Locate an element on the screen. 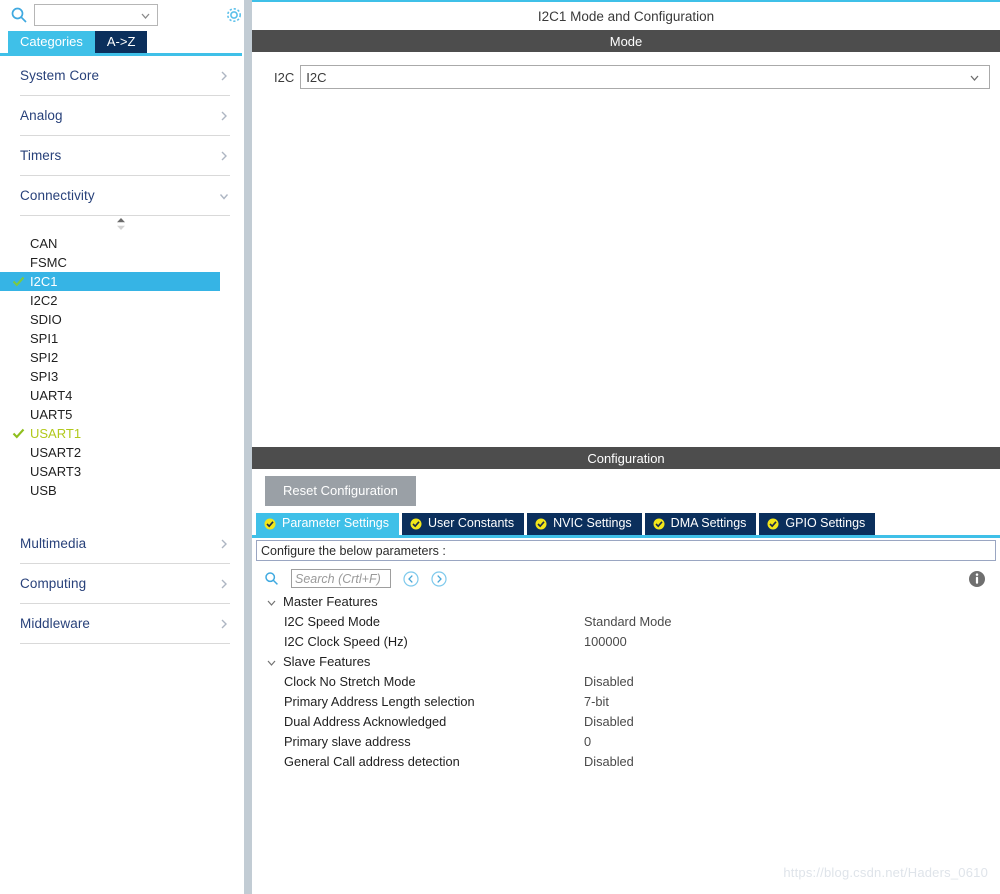 This screenshot has height=894, width=1000. tab-label: GPIO Settings is located at coordinates (825, 523).